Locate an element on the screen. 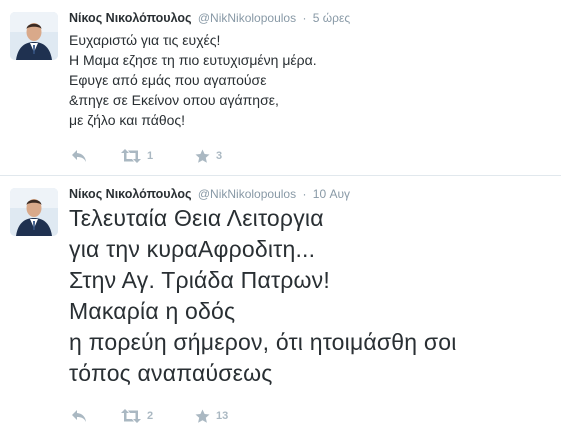 This screenshot has width=561, height=434. tweet-text-line: Στην Αγ. Τριάδα Πατρων! is located at coordinates (199, 280).